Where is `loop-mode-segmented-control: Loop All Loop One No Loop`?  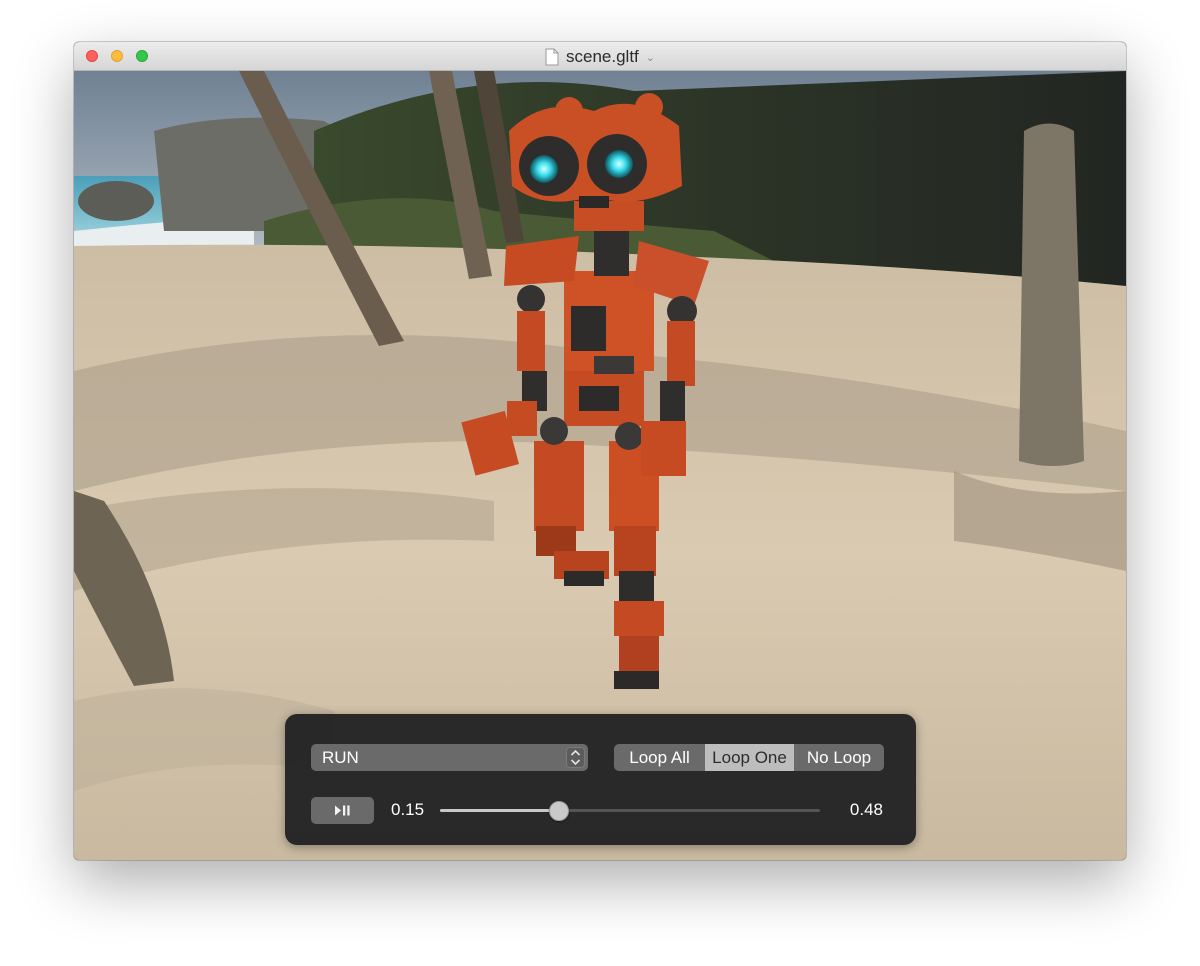 loop-mode-segmented-control: Loop All Loop One No Loop is located at coordinates (749, 757).